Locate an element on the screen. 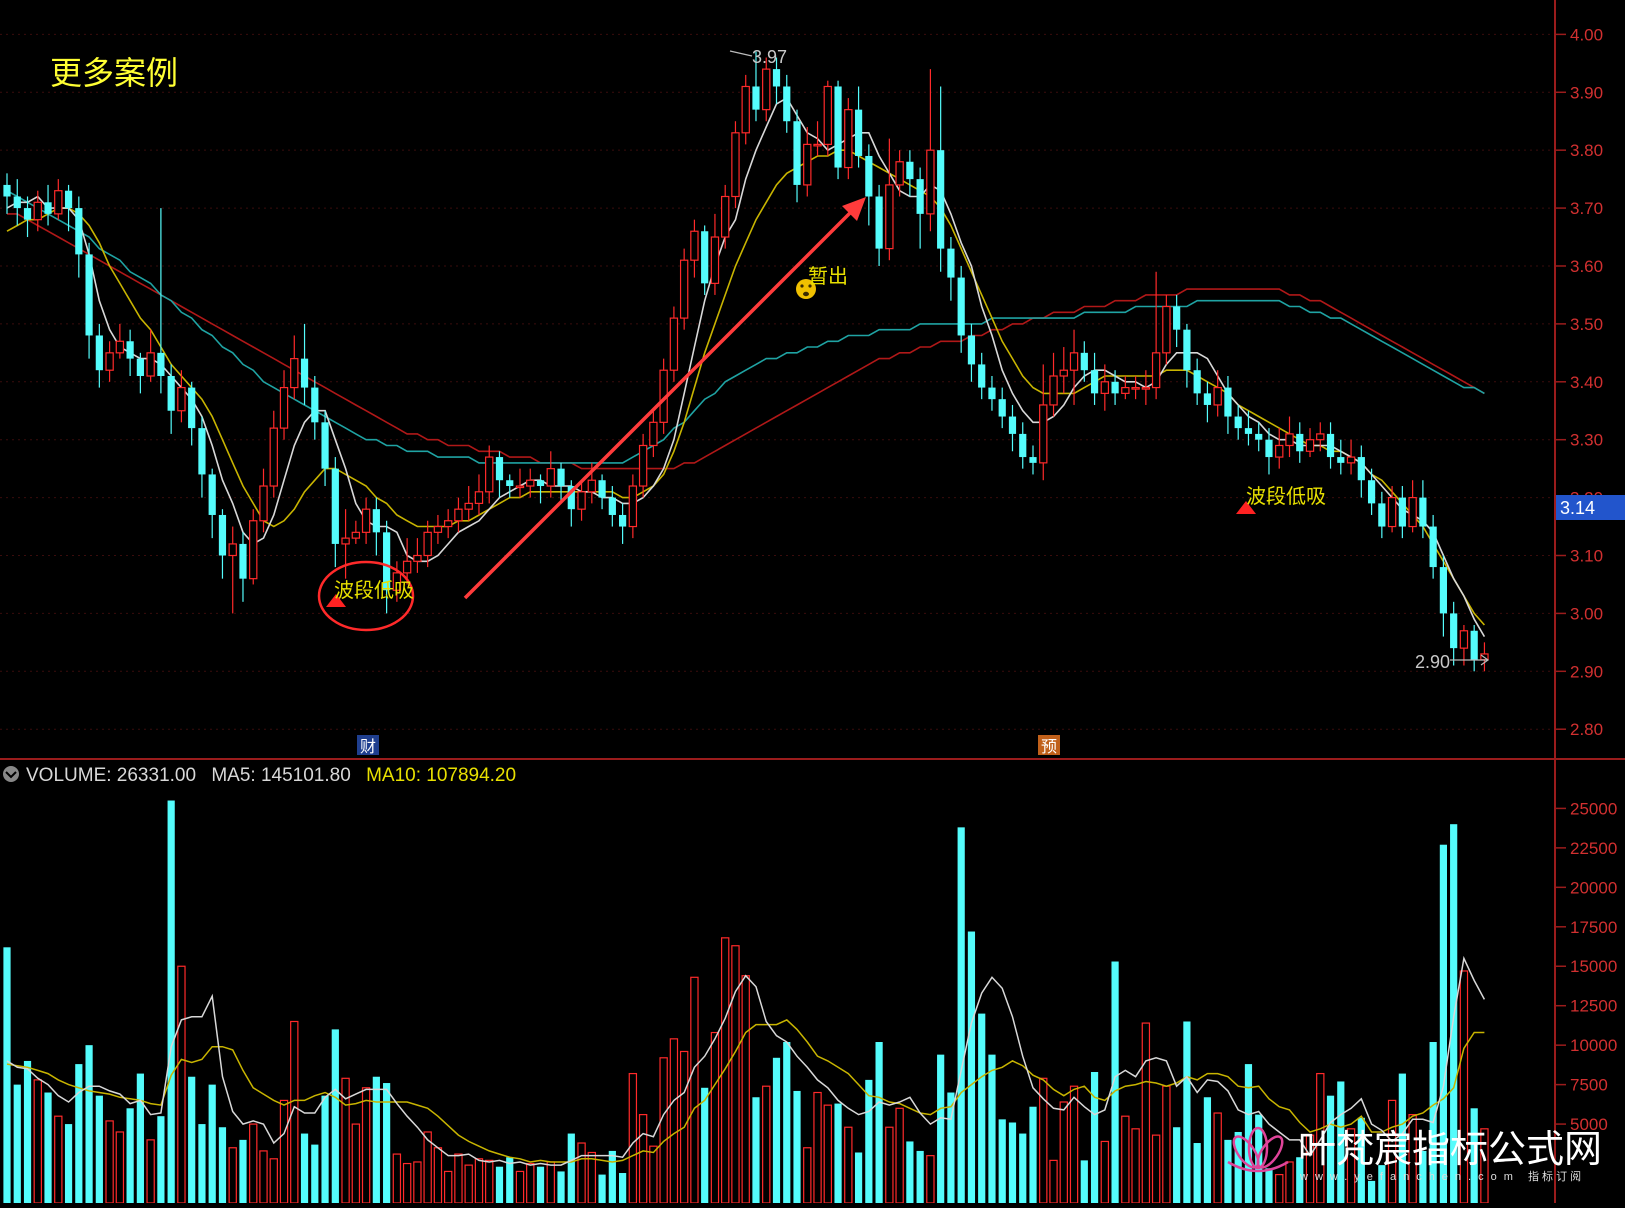 The height and width of the screenshot is (1208, 1625). volume-axis-label: 7500 is located at coordinates (1589, 1085).